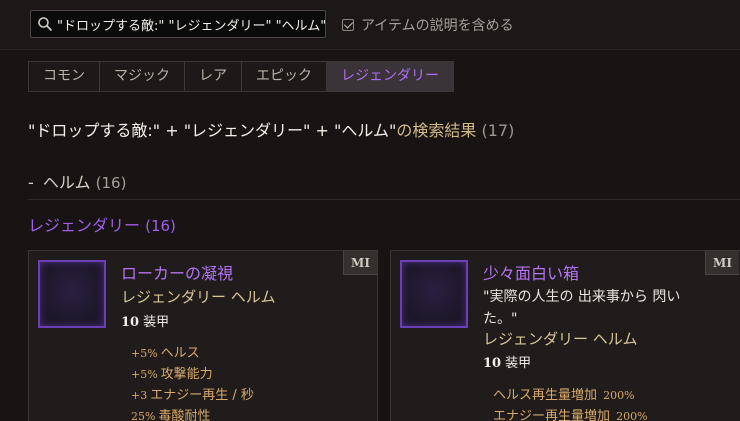 This screenshot has height=421, width=740. I want to click on results-count: (17), so click(498, 130).